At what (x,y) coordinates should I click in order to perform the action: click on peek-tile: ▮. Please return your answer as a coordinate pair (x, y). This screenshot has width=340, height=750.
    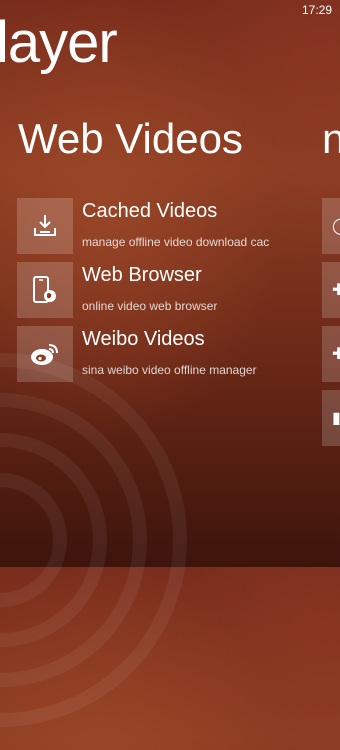
    Looking at the image, I should click on (331, 418).